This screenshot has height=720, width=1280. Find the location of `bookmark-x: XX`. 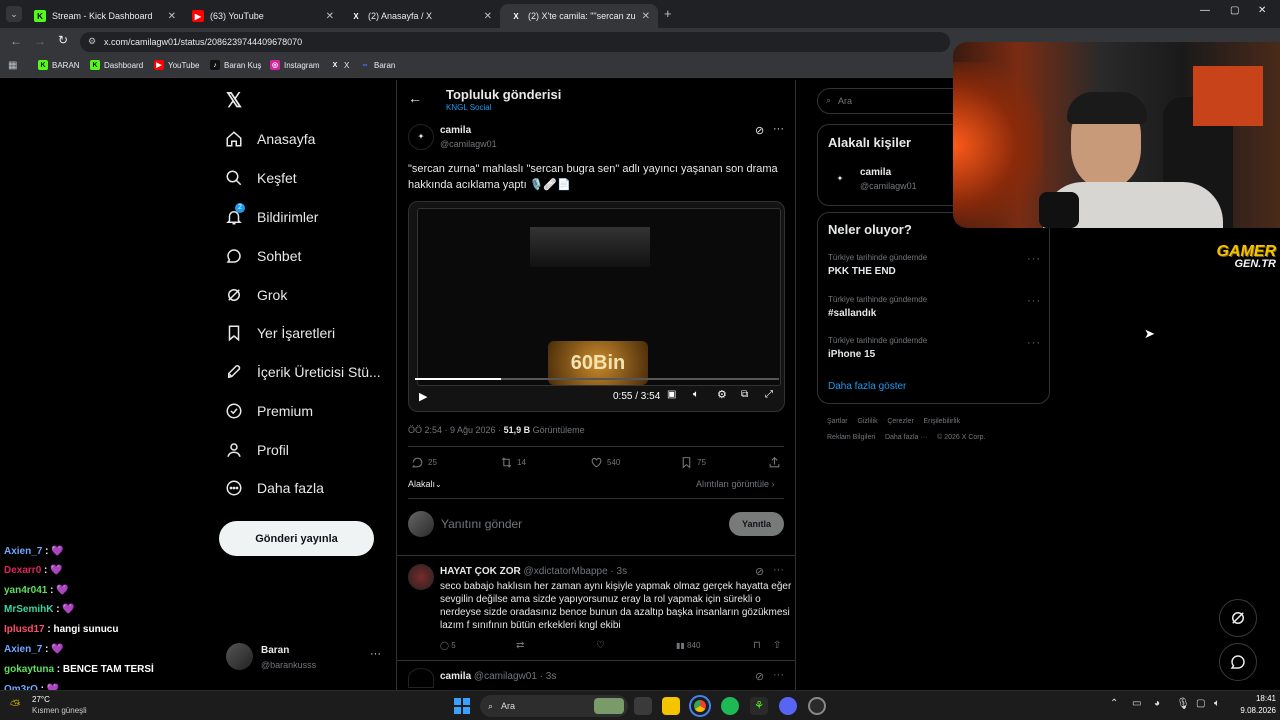

bookmark-x: XX is located at coordinates (340, 65).